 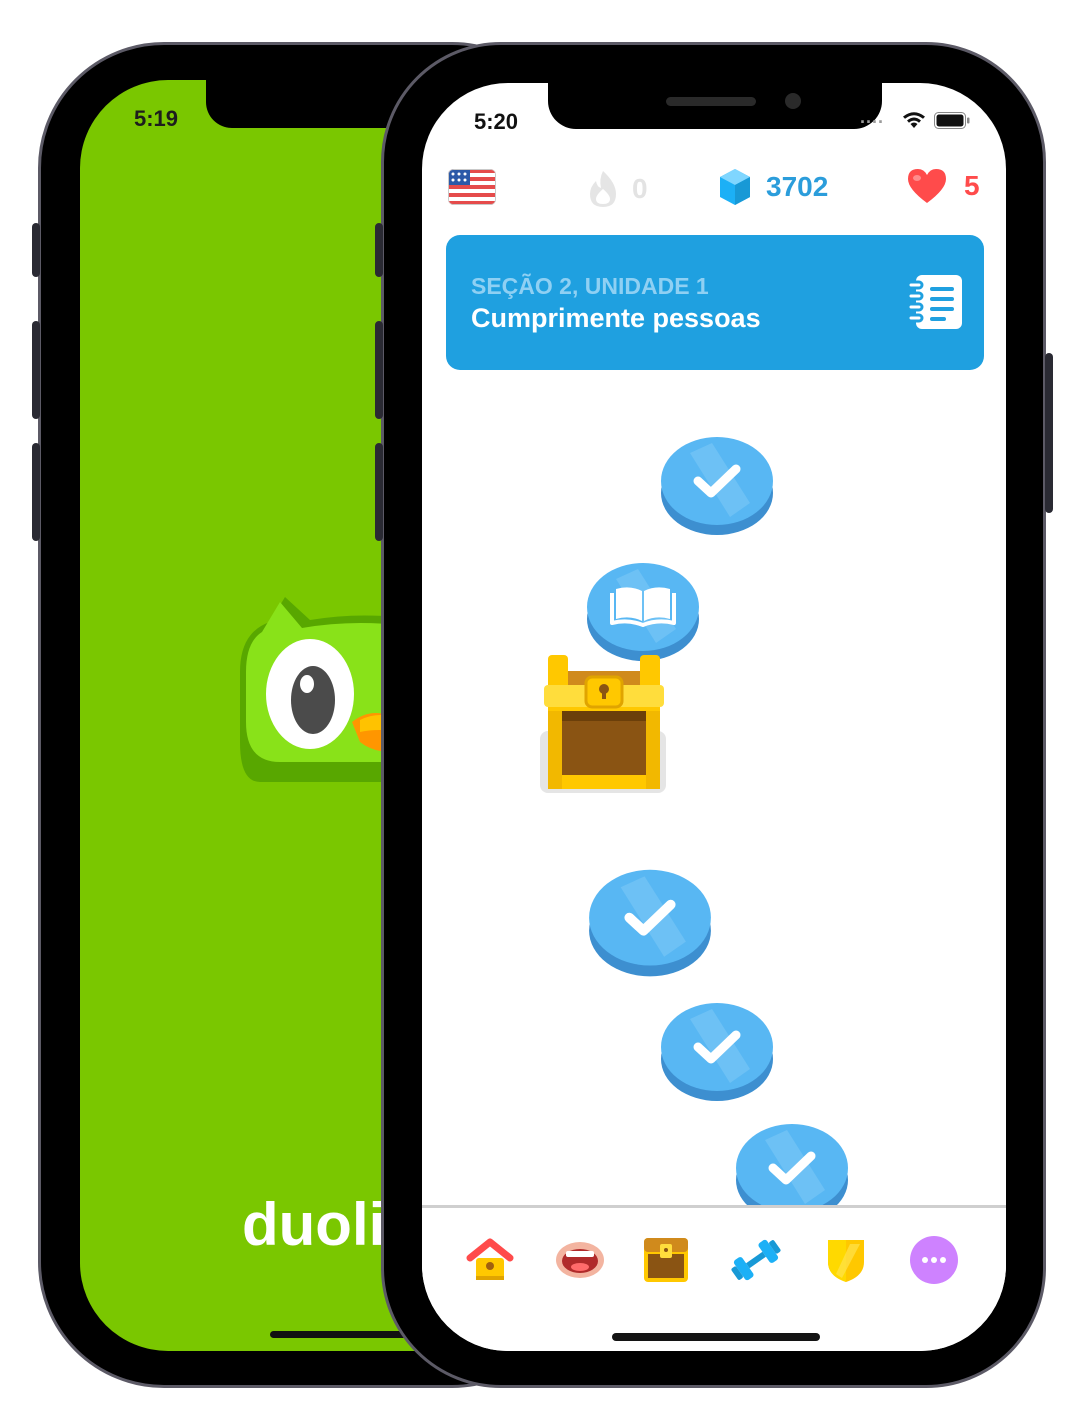 I want to click on treasure-chest-icon, so click(x=605, y=726).